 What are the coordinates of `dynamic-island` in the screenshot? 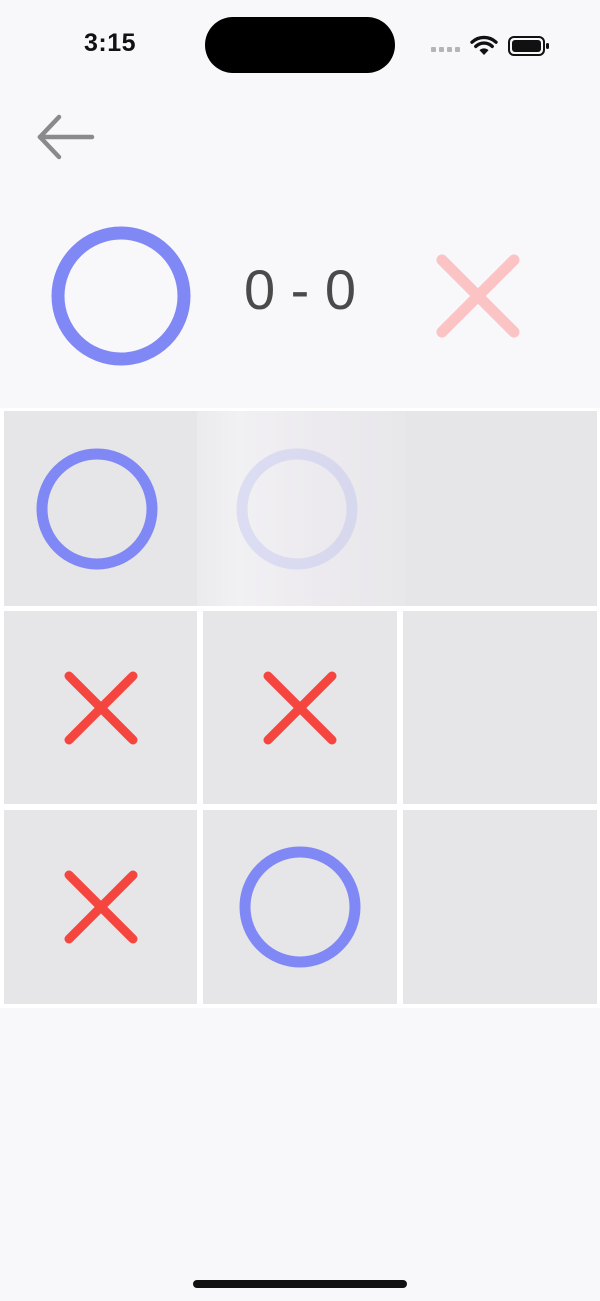 It's located at (300, 45).